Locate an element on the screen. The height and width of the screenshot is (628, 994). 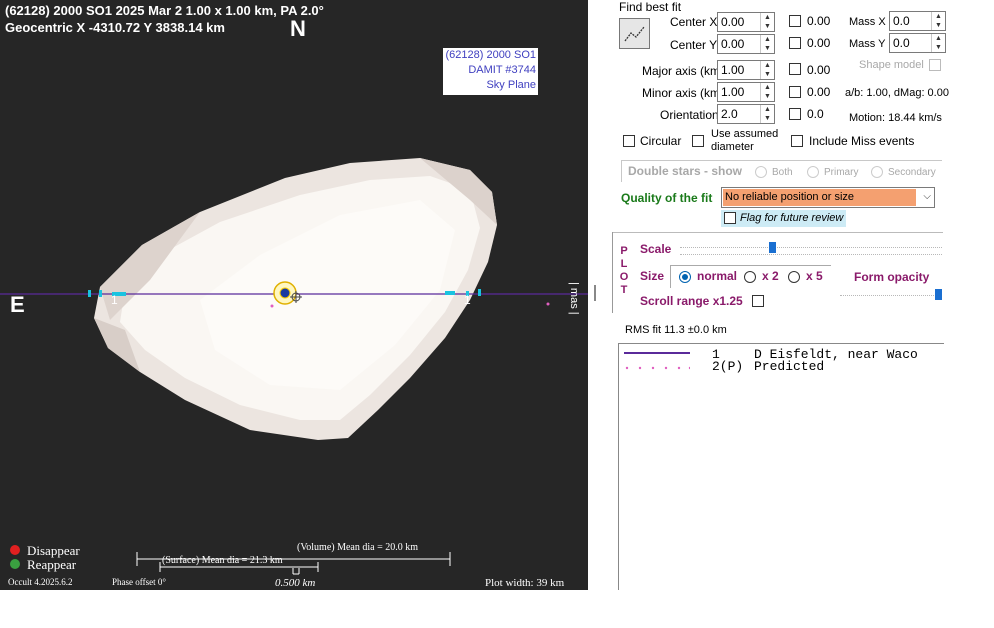
size-x5-label: x 5 is located at coordinates (814, 276).